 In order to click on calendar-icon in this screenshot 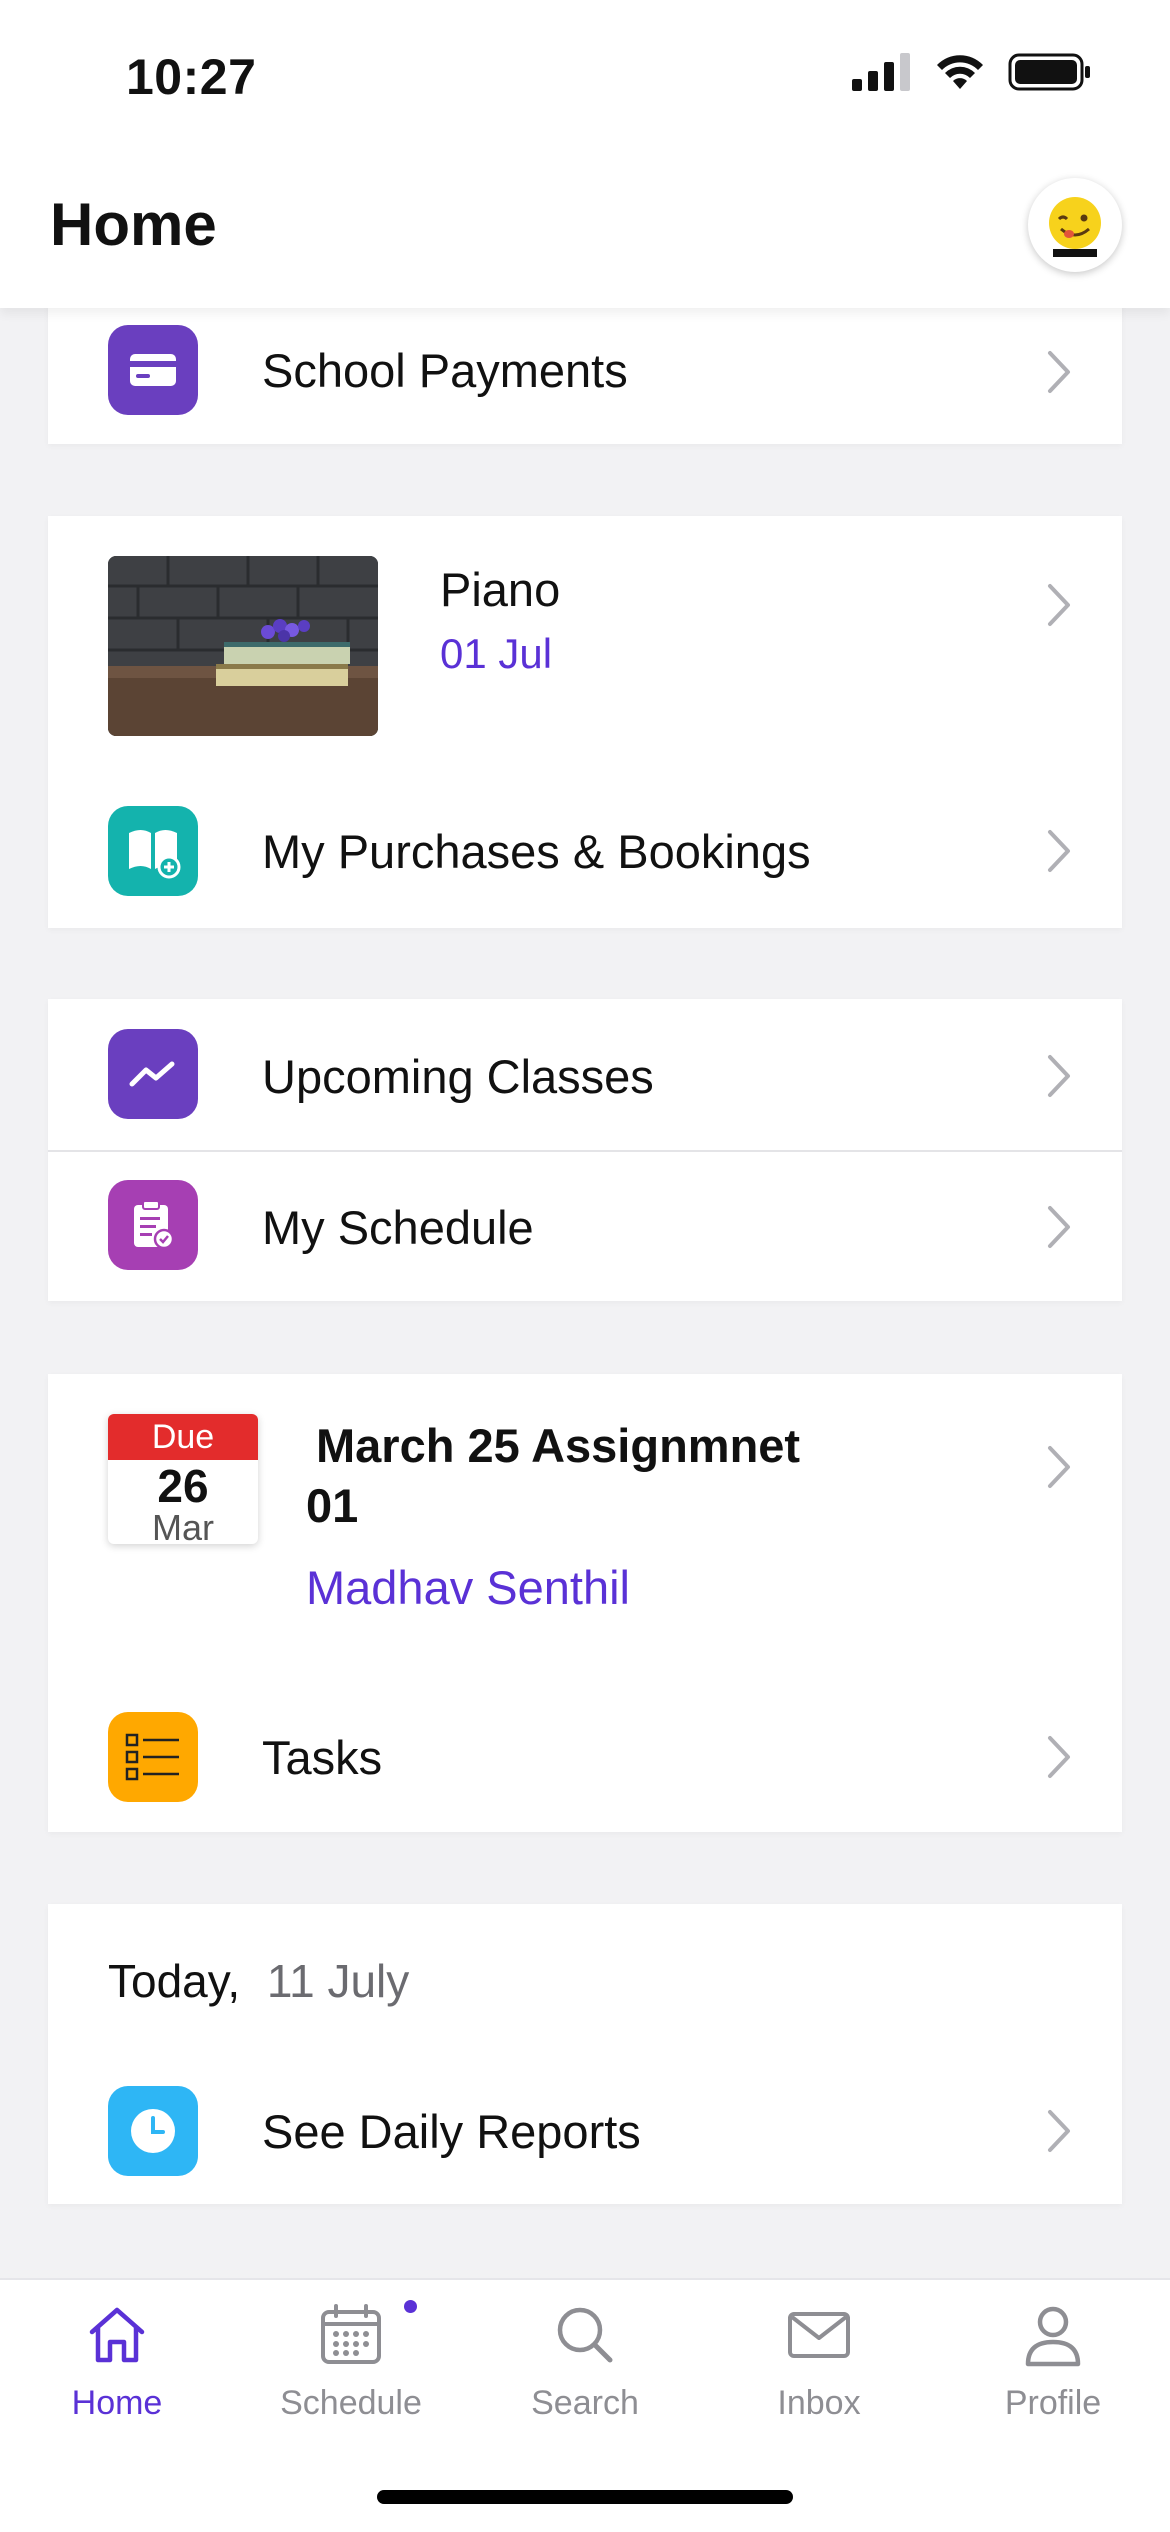, I will do `click(351, 2334)`.